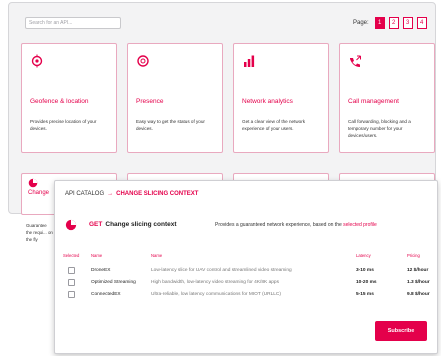 This screenshot has width=441, height=356. Describe the element at coordinates (360, 225) in the screenshot. I see `selected-profile-link: selected profile` at that location.